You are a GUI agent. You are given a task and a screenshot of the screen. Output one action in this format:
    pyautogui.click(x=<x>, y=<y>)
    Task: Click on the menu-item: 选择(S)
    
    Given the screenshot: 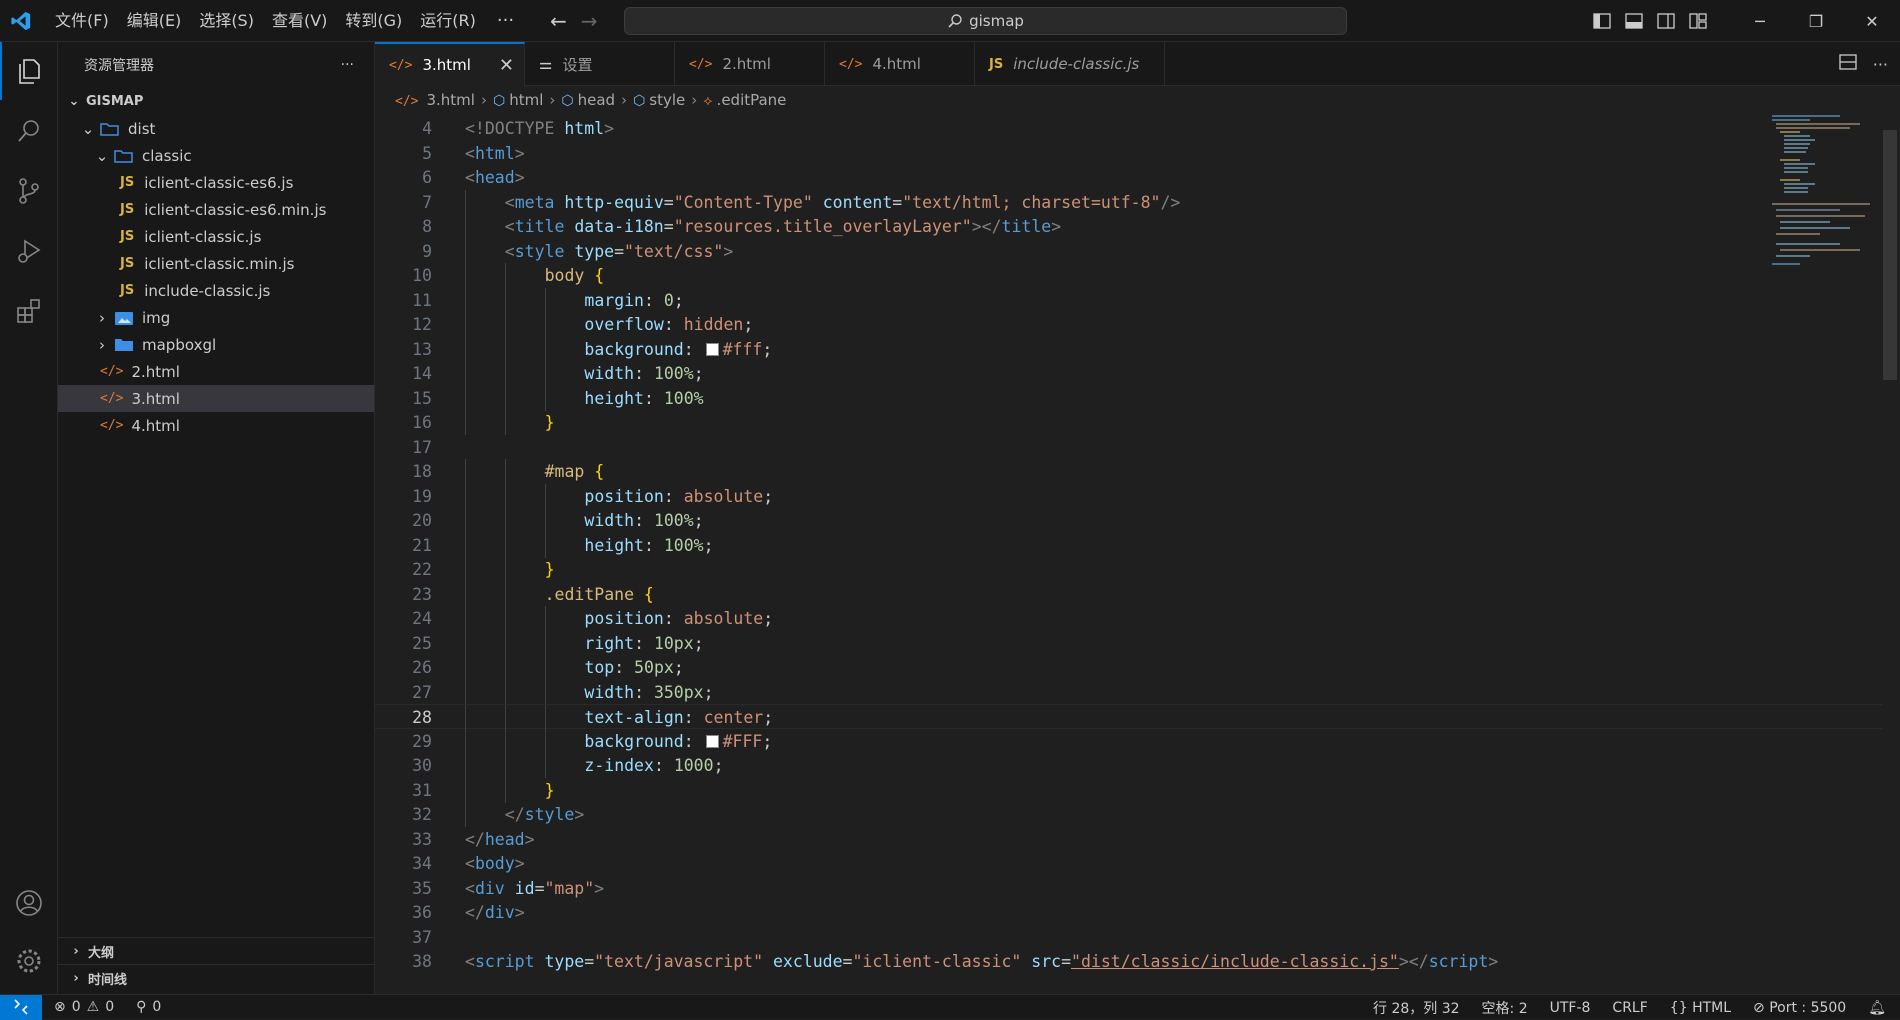 What is the action you would take?
    pyautogui.click(x=226, y=21)
    